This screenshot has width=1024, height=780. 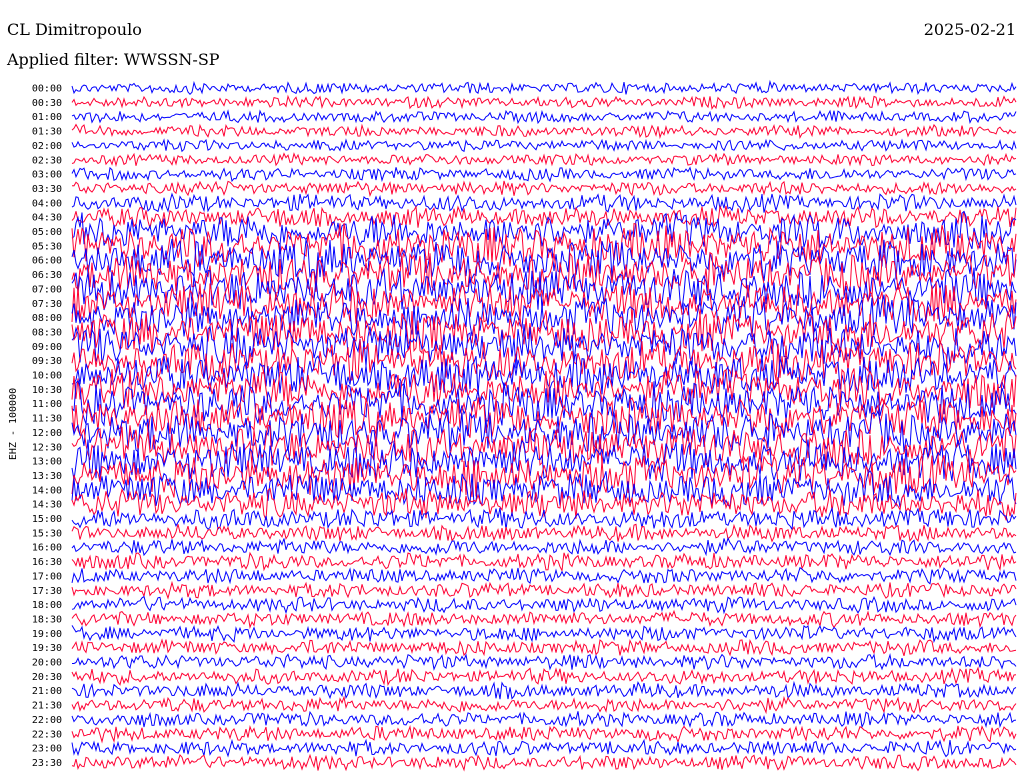 I want to click on row-time-label: 16:30, so click(x=47, y=562).